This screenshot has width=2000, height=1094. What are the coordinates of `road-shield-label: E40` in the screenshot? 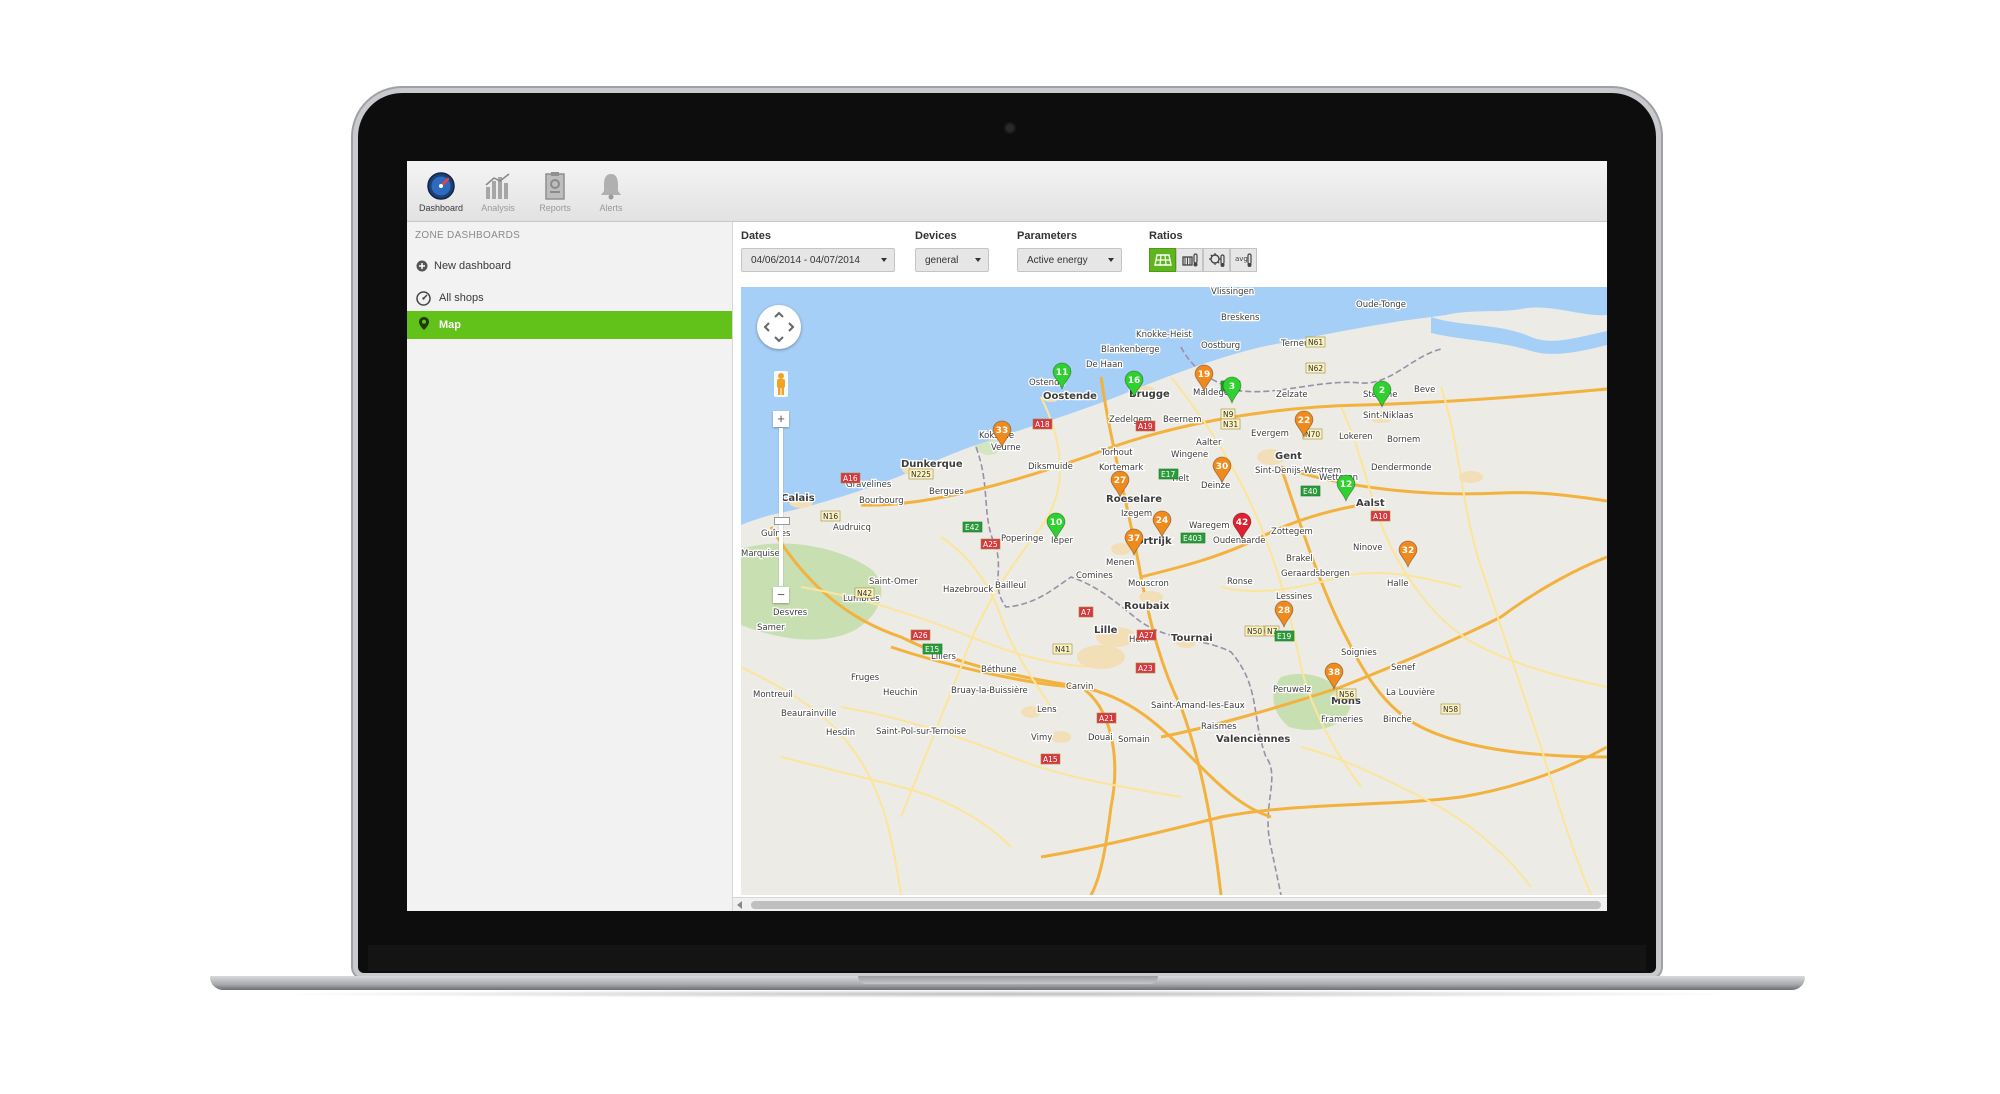 It's located at (1310, 491).